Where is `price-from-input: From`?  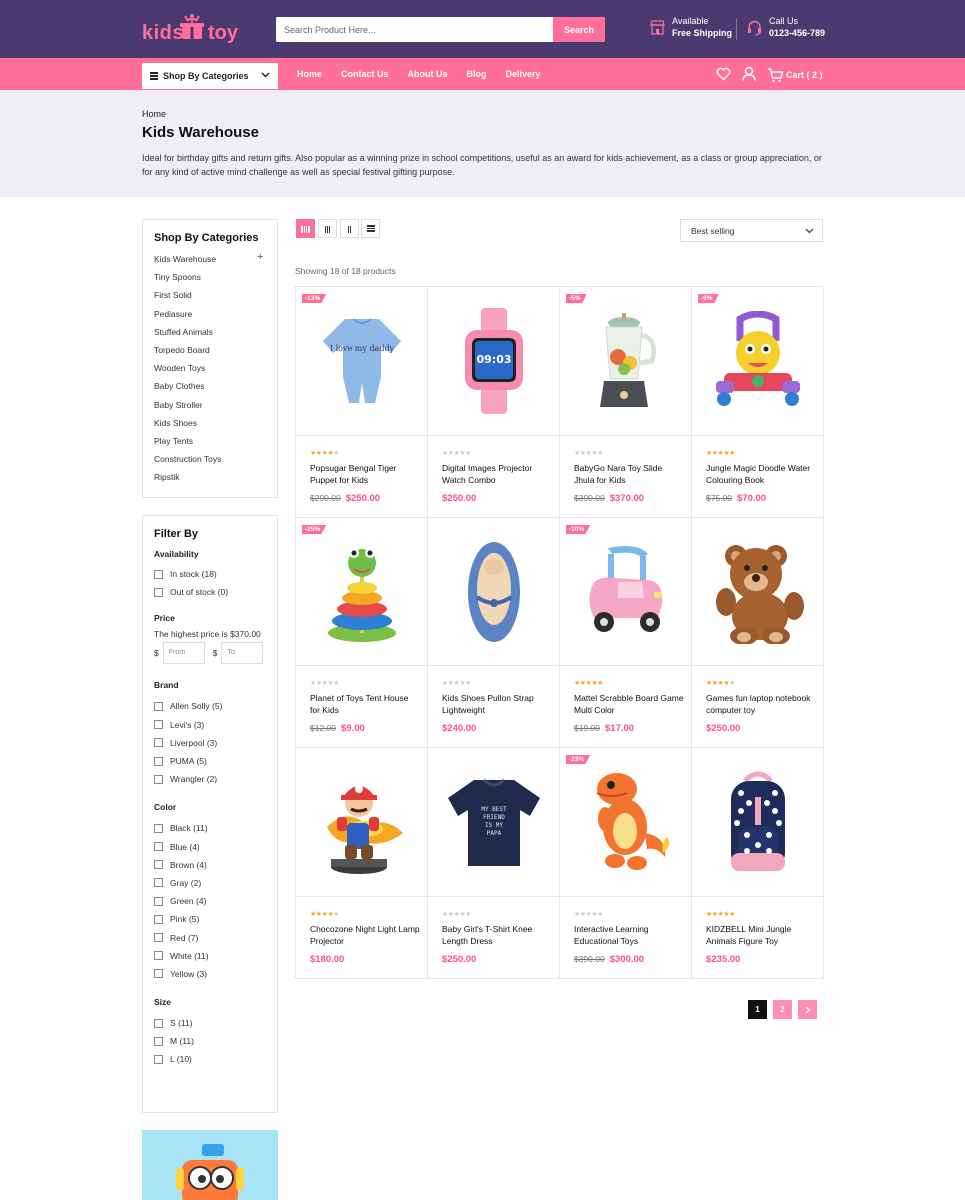 price-from-input: From is located at coordinates (183, 653).